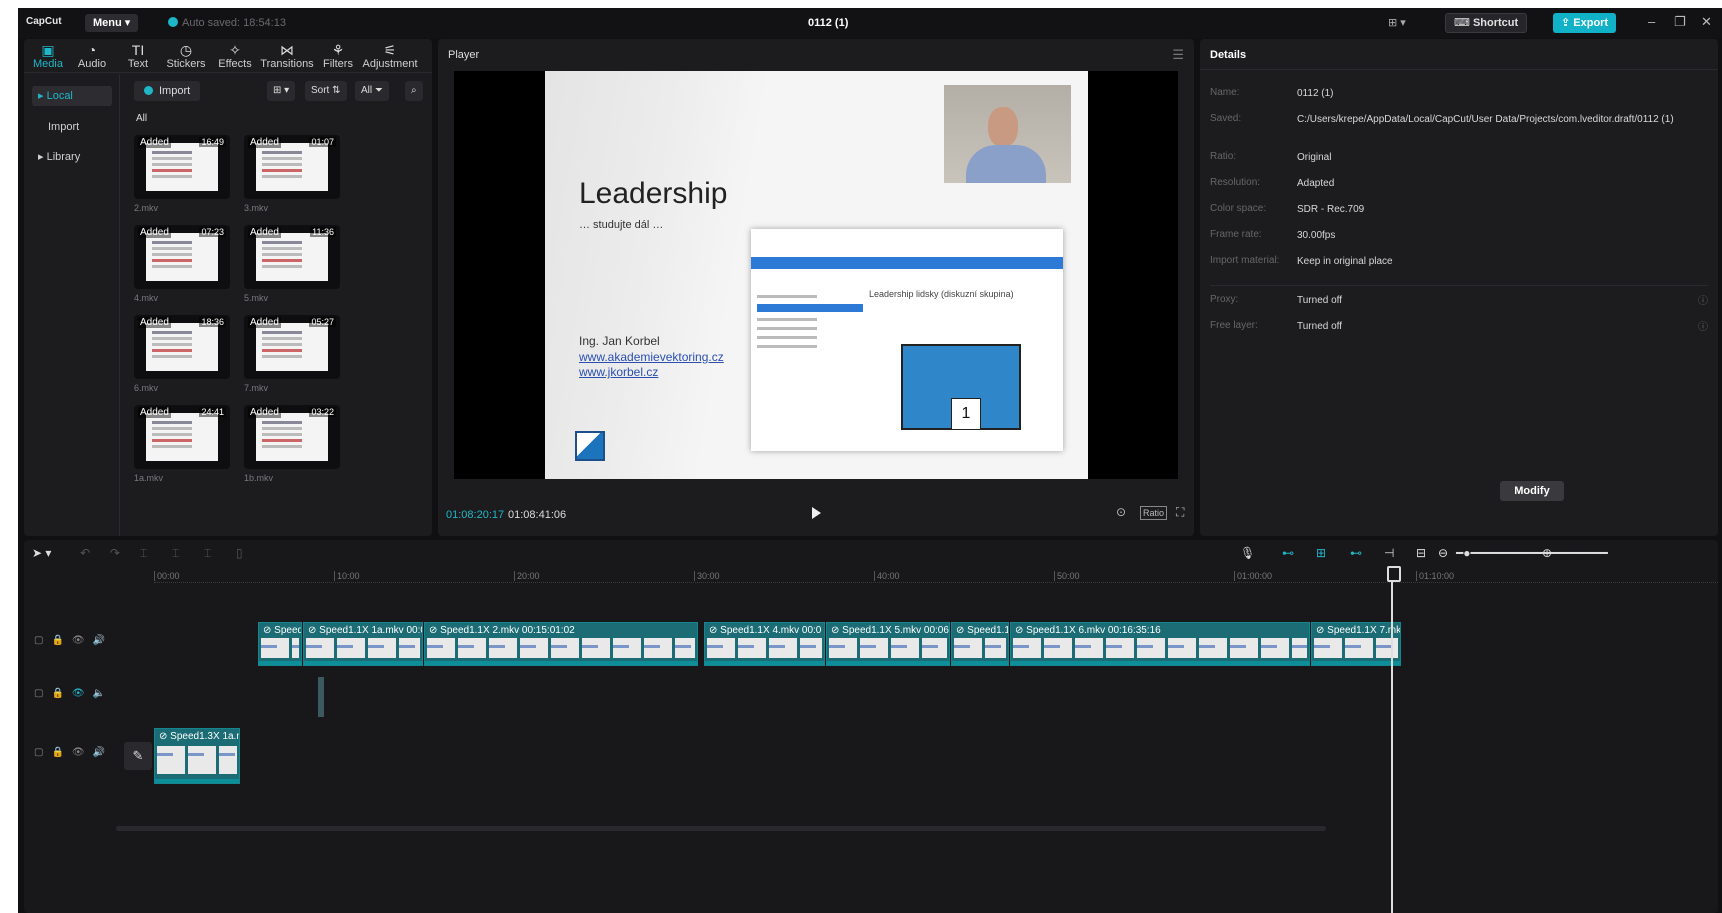 The width and height of the screenshot is (1722, 913). Describe the element at coordinates (73, 693) in the screenshot. I see `overlay-track-controls: ▢🔒👁🔈` at that location.